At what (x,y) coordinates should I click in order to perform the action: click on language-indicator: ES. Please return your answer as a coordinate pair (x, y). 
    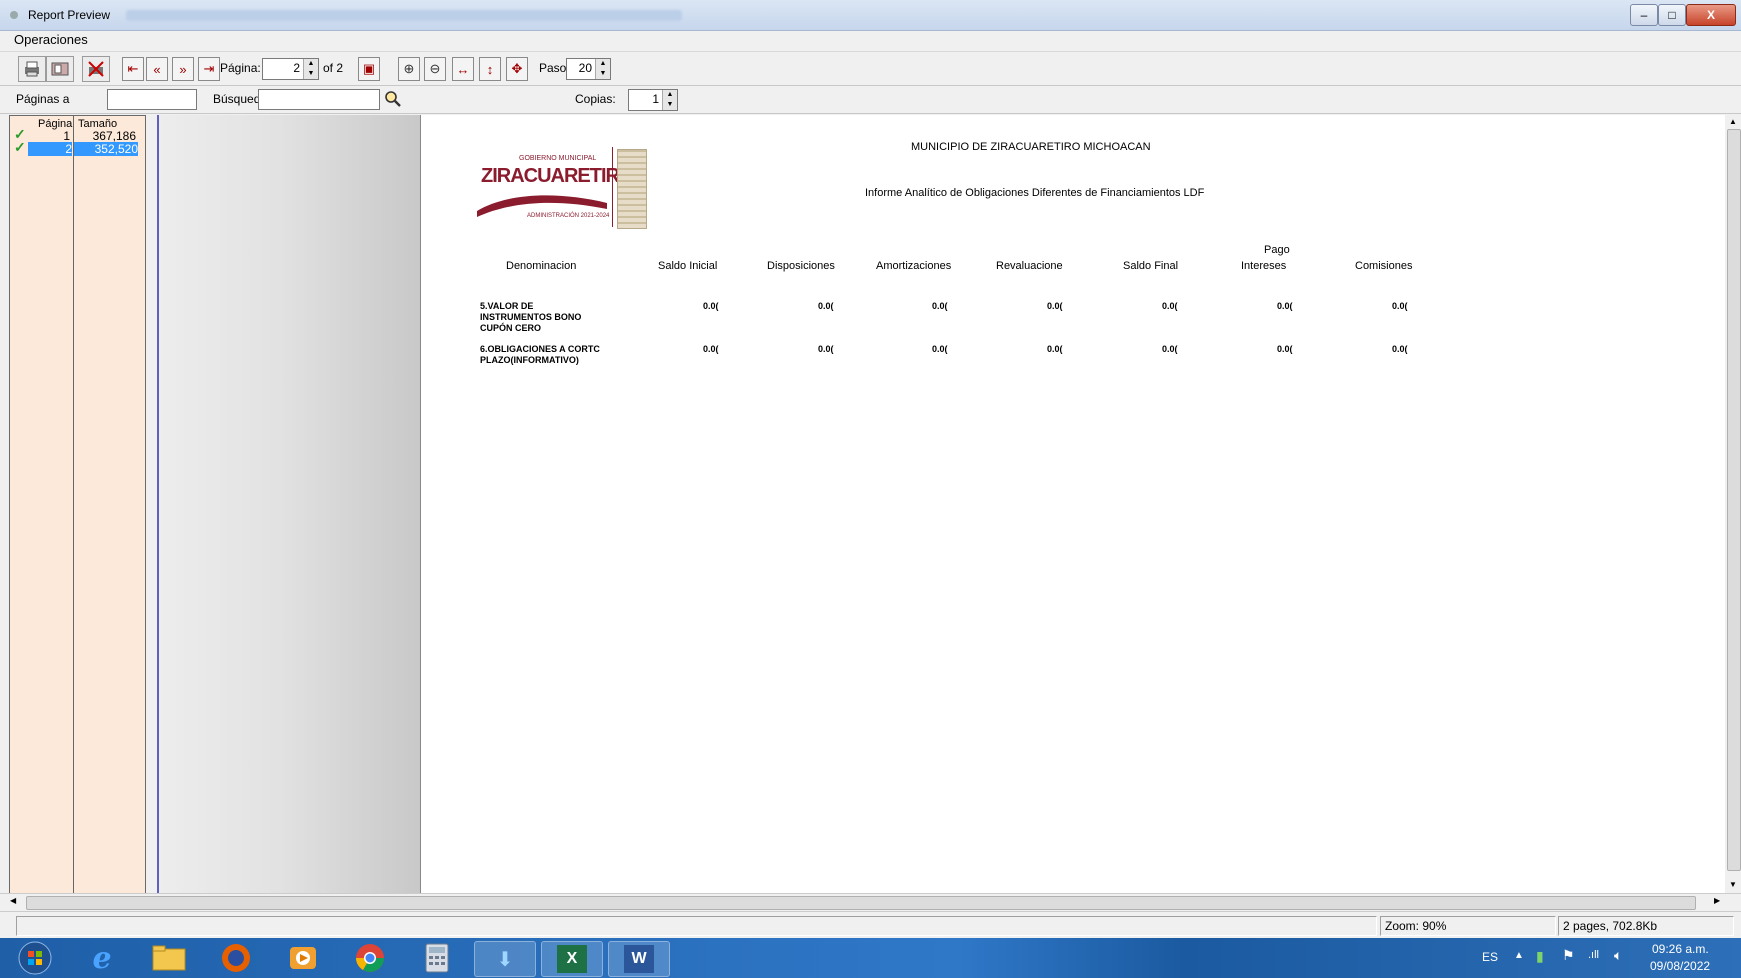
    Looking at the image, I should click on (1490, 957).